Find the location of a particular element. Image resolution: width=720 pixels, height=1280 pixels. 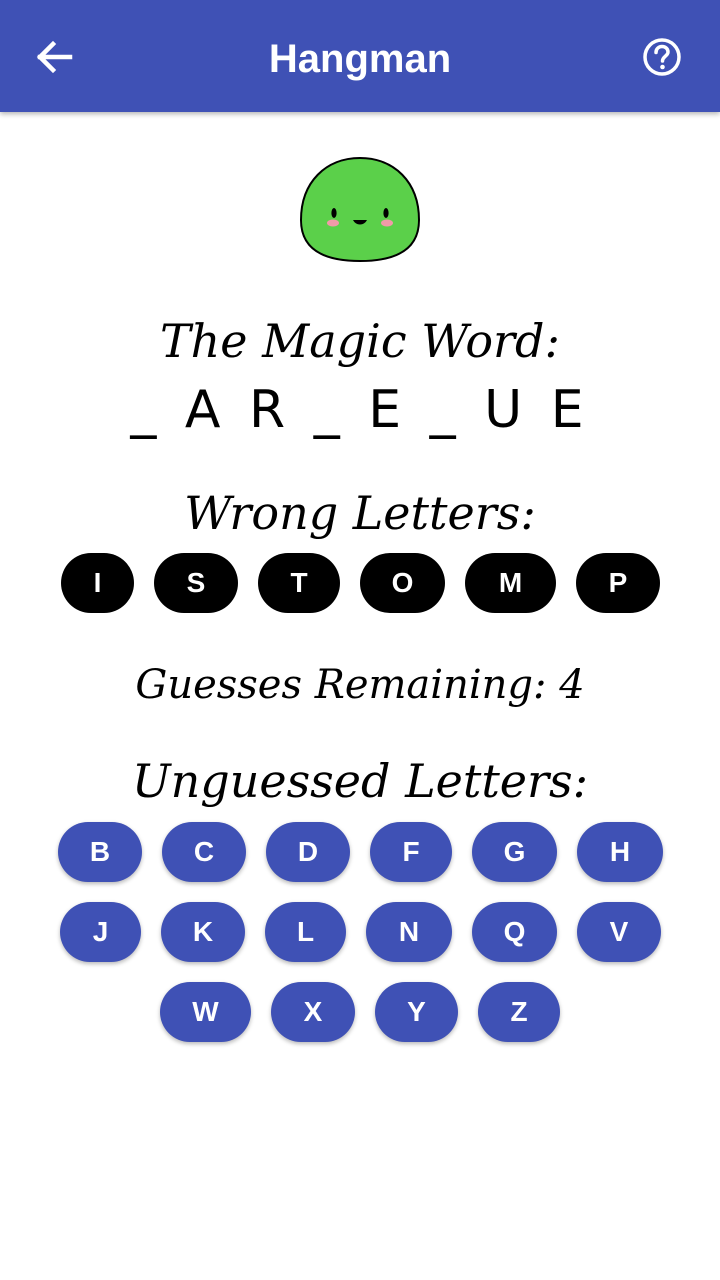

letter-key-j: J is located at coordinates (100, 932).